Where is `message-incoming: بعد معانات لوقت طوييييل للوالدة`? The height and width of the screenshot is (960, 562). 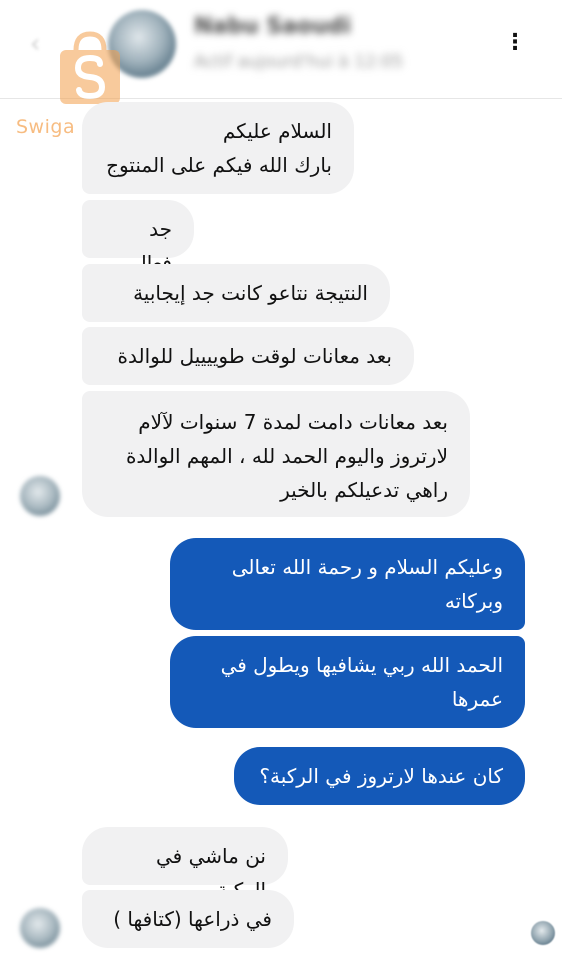
message-incoming: بعد معانات لوقت طوييييل للوالدة is located at coordinates (248, 356).